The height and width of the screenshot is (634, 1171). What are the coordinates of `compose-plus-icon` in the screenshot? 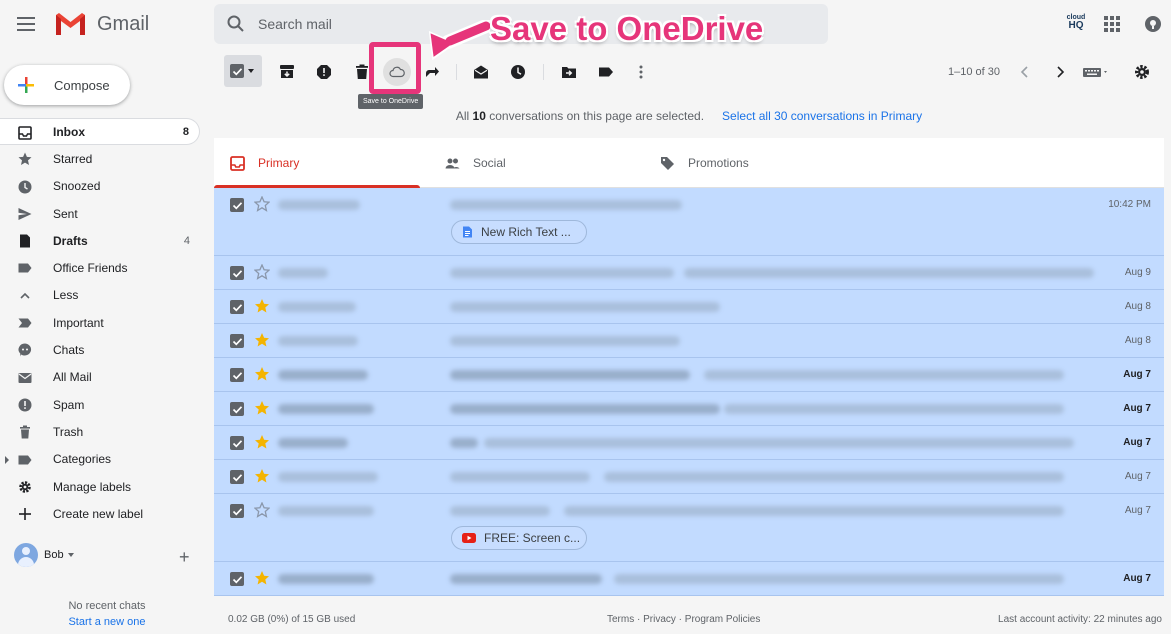 It's located at (26, 85).